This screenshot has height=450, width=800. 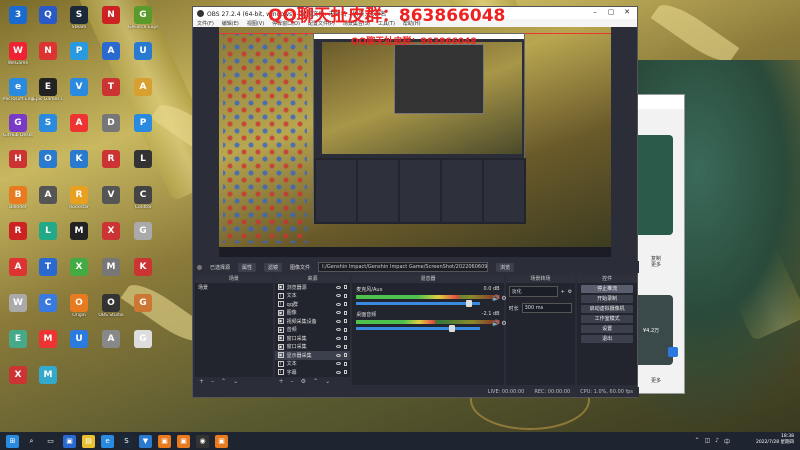 What do you see at coordinates (495, 298) in the screenshot?
I see `speaker-icon: 🔊` at bounding box center [495, 298].